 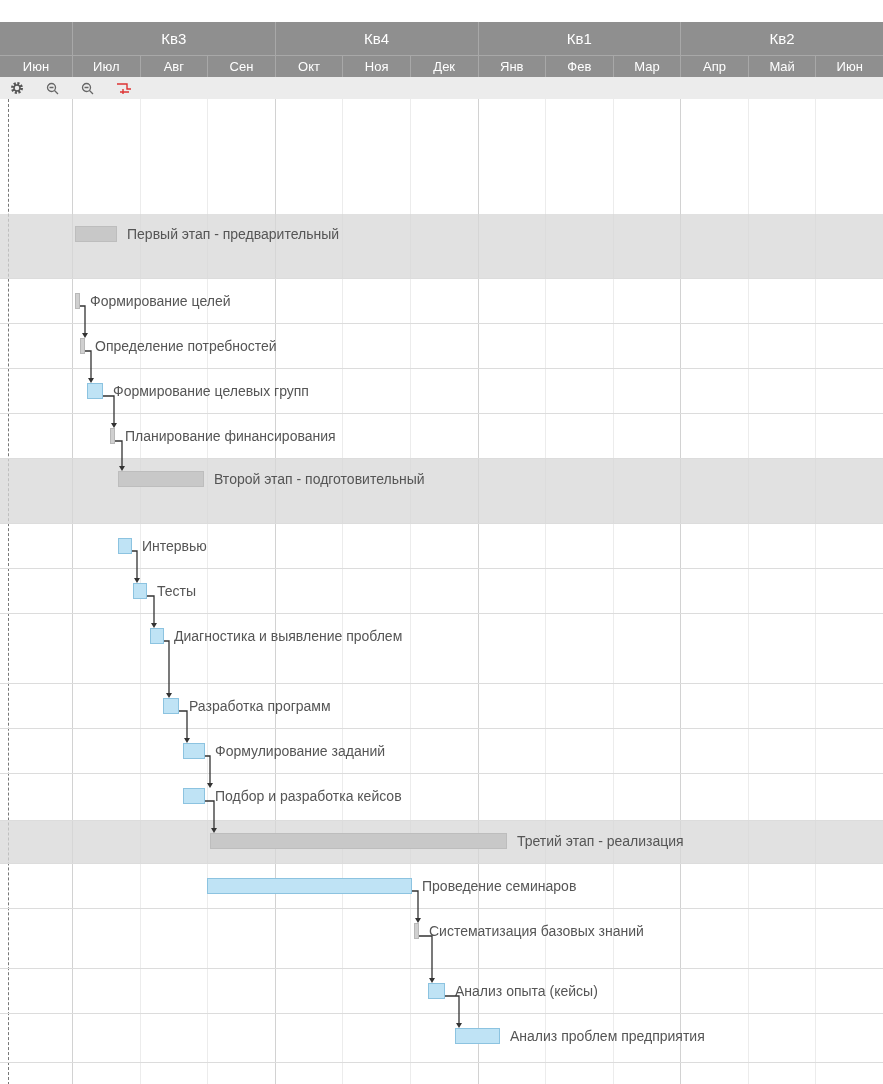 What do you see at coordinates (174, 546) in the screenshot?
I see `task-label: Интервью` at bounding box center [174, 546].